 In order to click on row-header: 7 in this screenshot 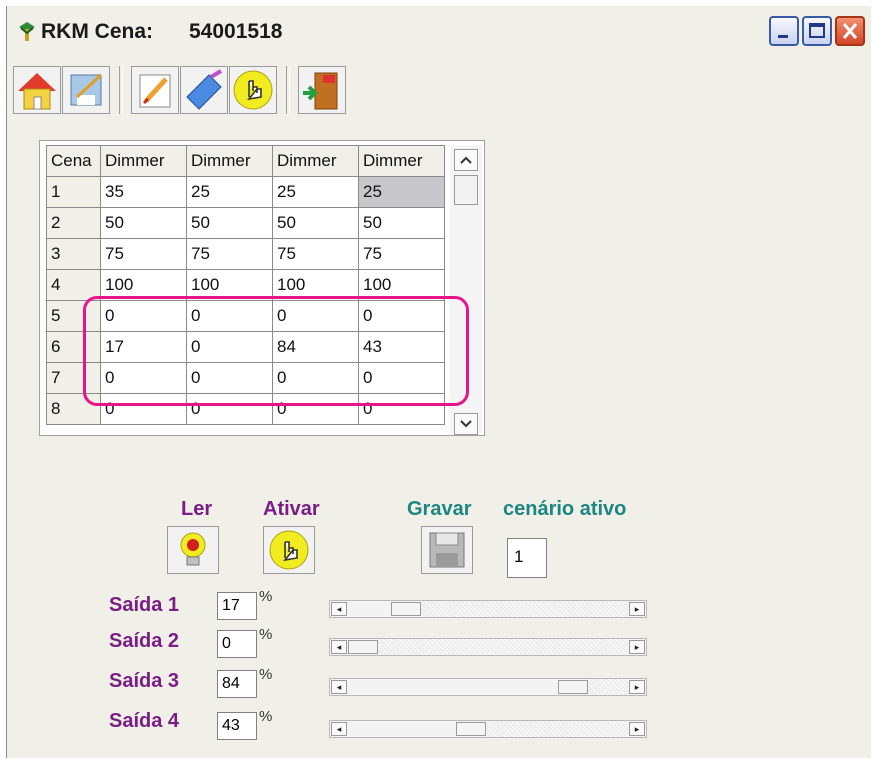, I will do `click(73, 378)`.